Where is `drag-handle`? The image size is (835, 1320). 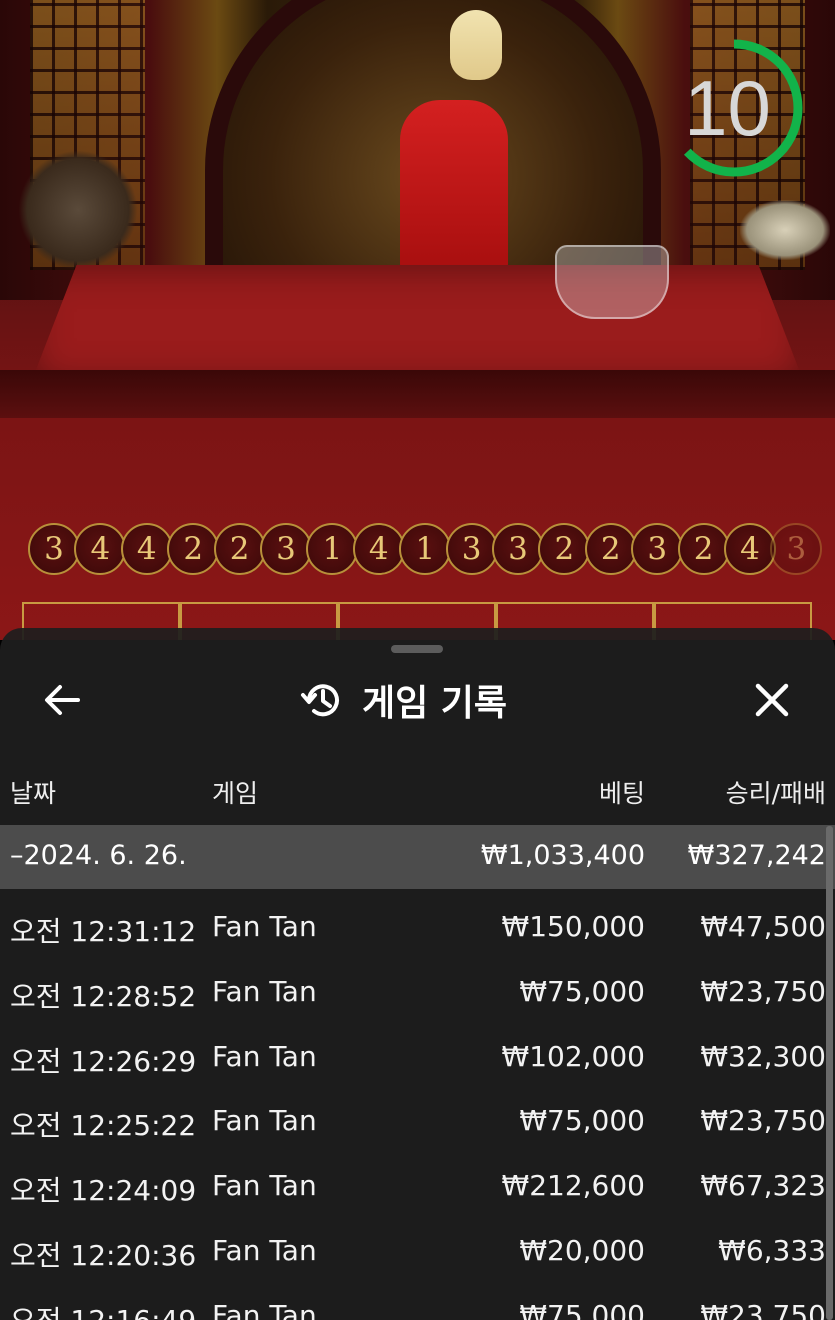
drag-handle is located at coordinates (417, 649).